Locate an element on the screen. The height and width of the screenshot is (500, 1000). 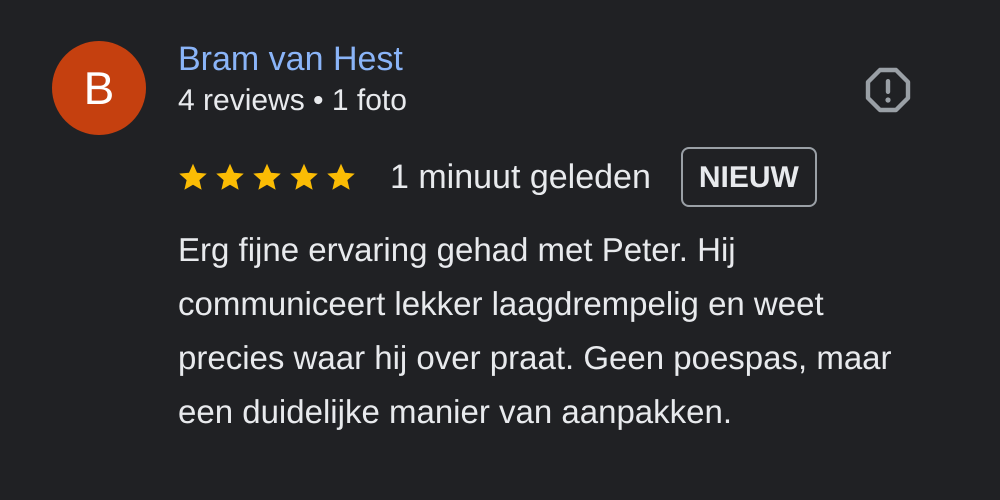
avatar: B is located at coordinates (99, 88).